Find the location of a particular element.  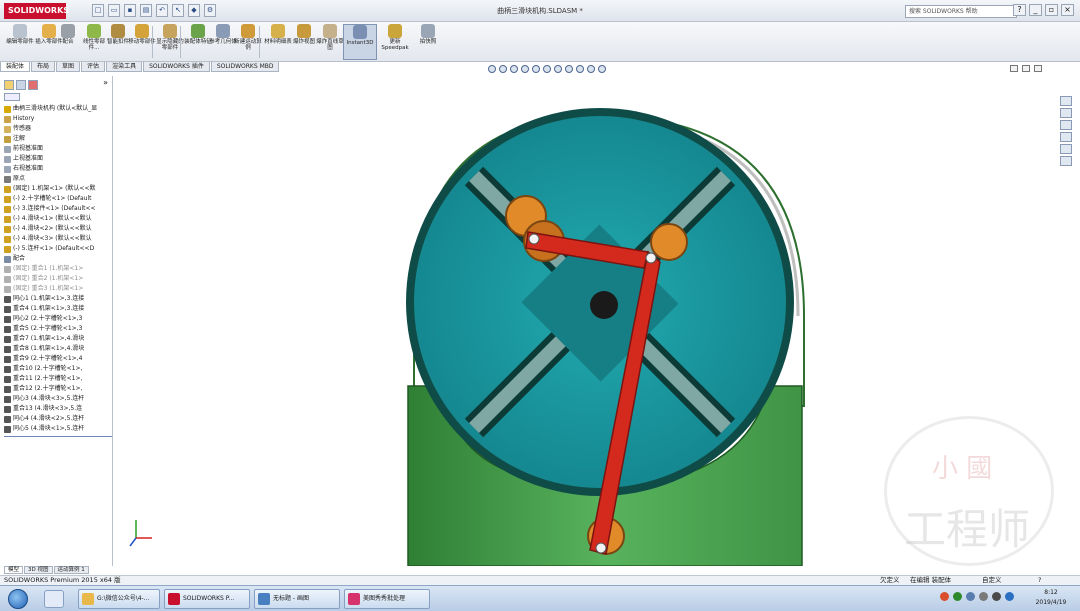

previous-view-icon is located at coordinates (514, 69).